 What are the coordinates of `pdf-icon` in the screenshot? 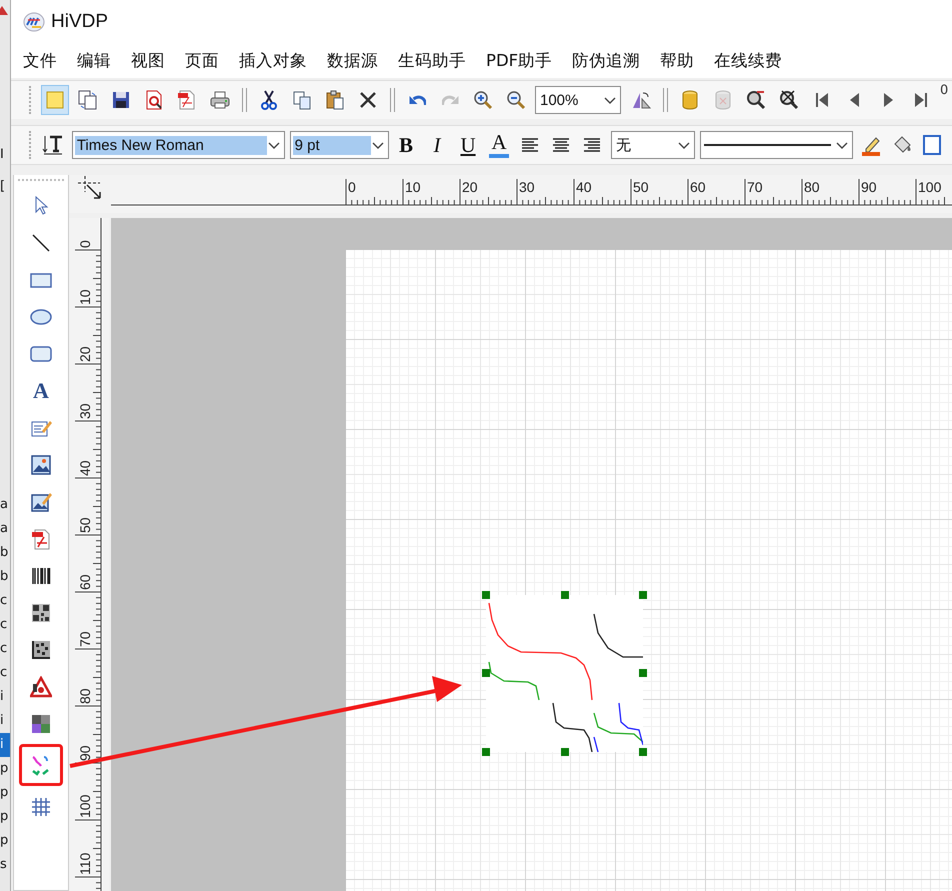 It's located at (41, 539).